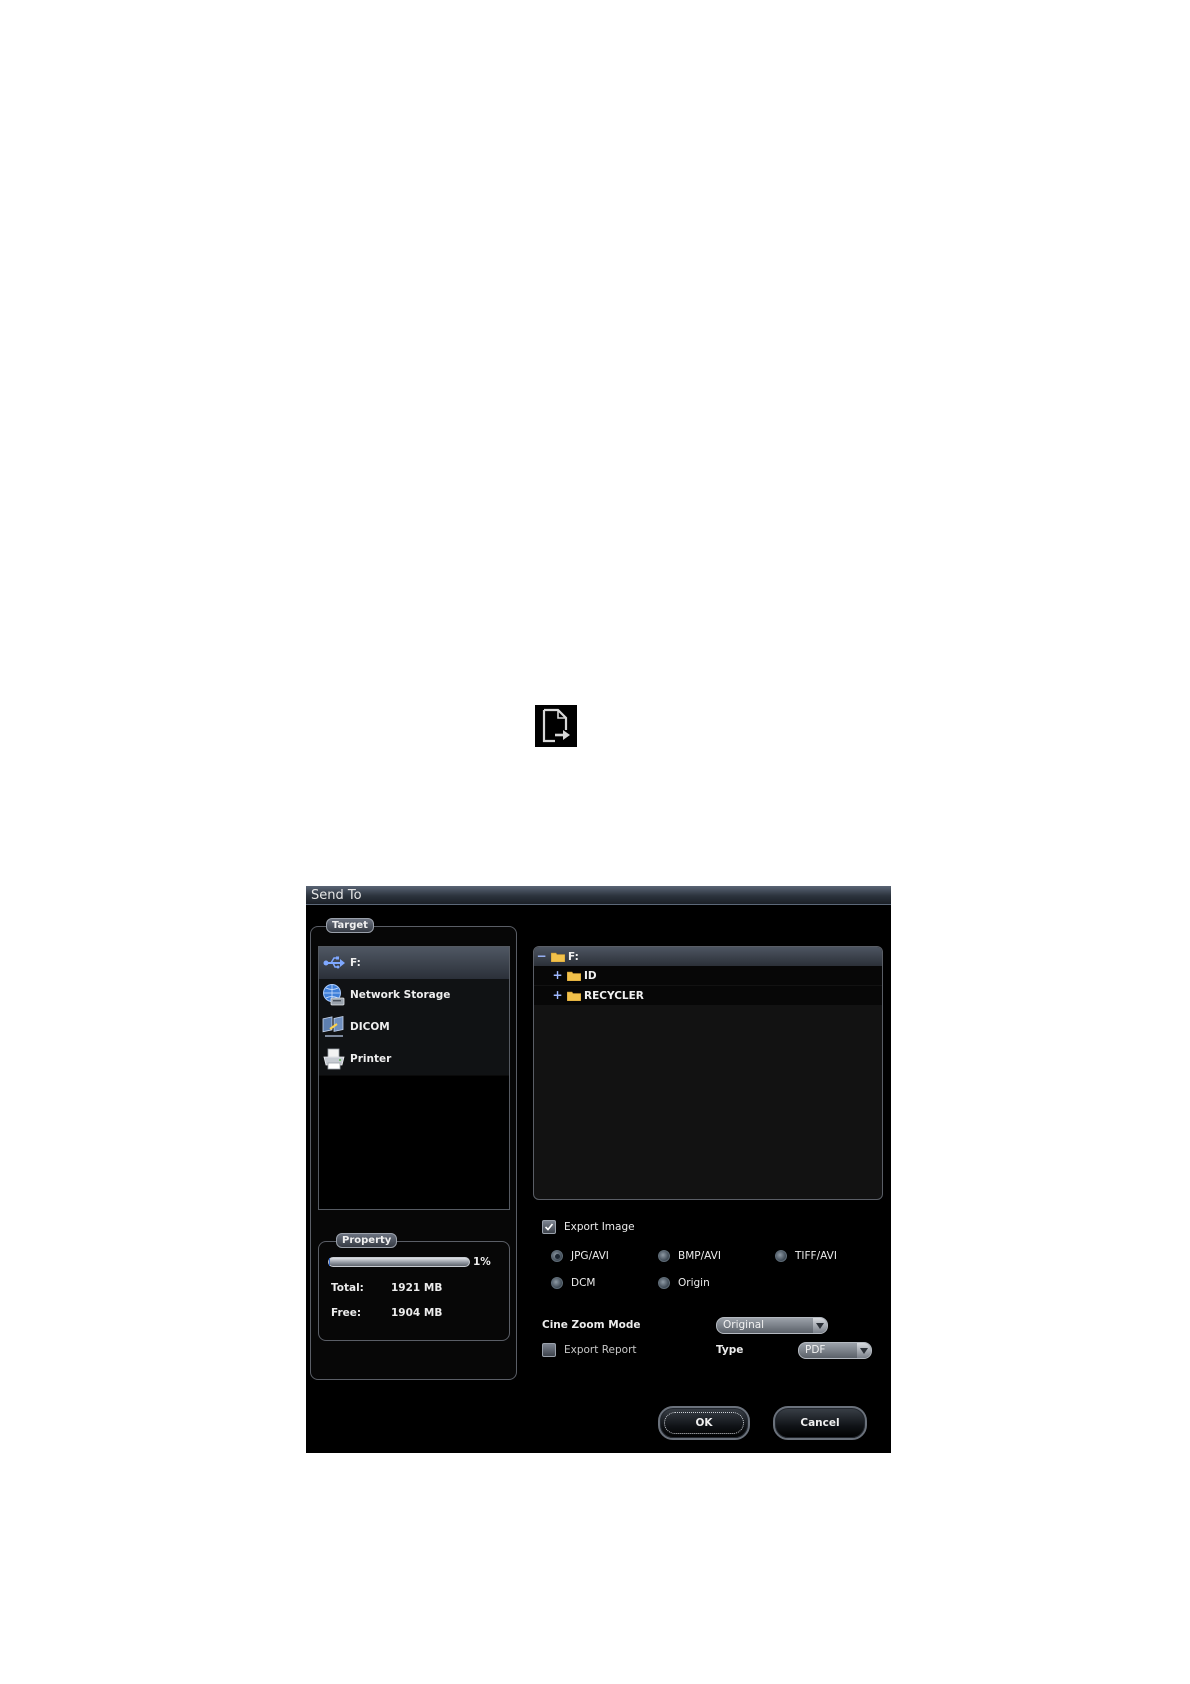  Describe the element at coordinates (600, 1350) in the screenshot. I see `export-report-label: Export Report` at that location.